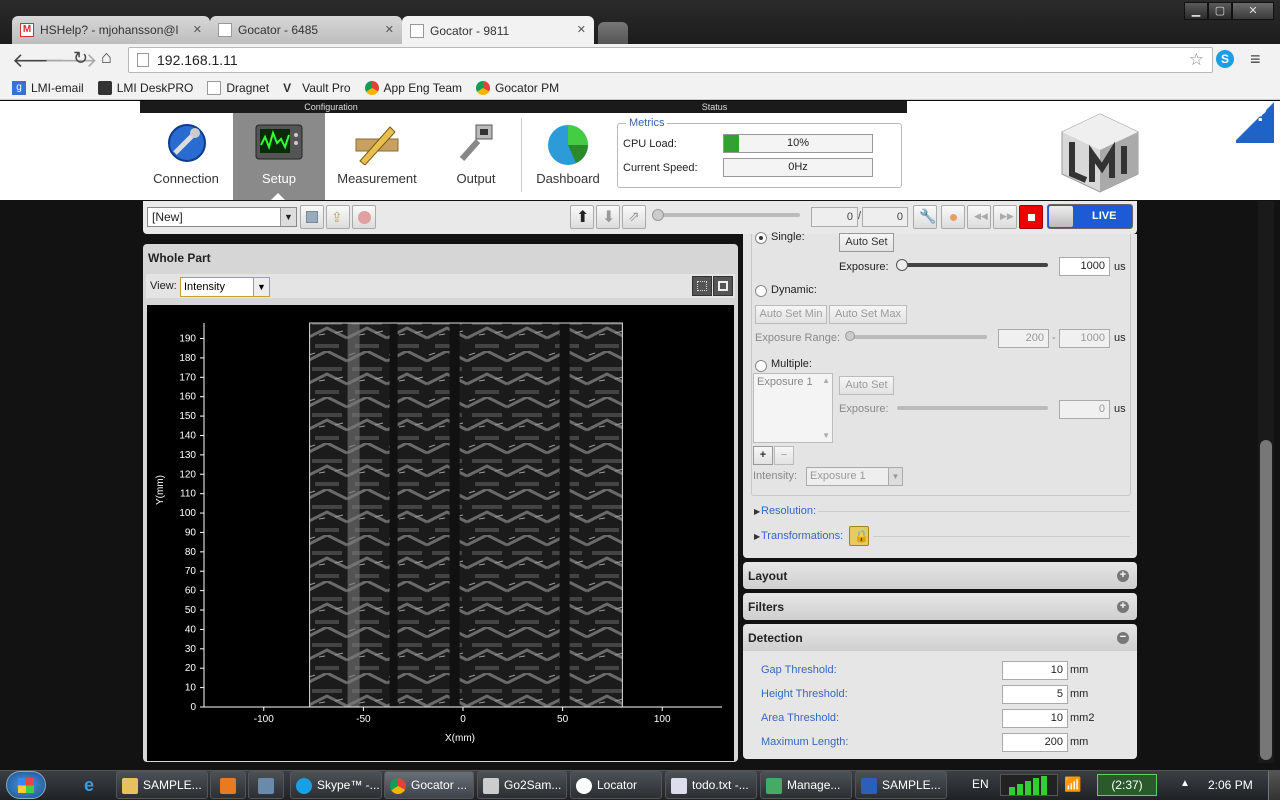 This screenshot has width=1280, height=800. What do you see at coordinates (761, 366) in the screenshot?
I see `exposure-multiple-radio` at bounding box center [761, 366].